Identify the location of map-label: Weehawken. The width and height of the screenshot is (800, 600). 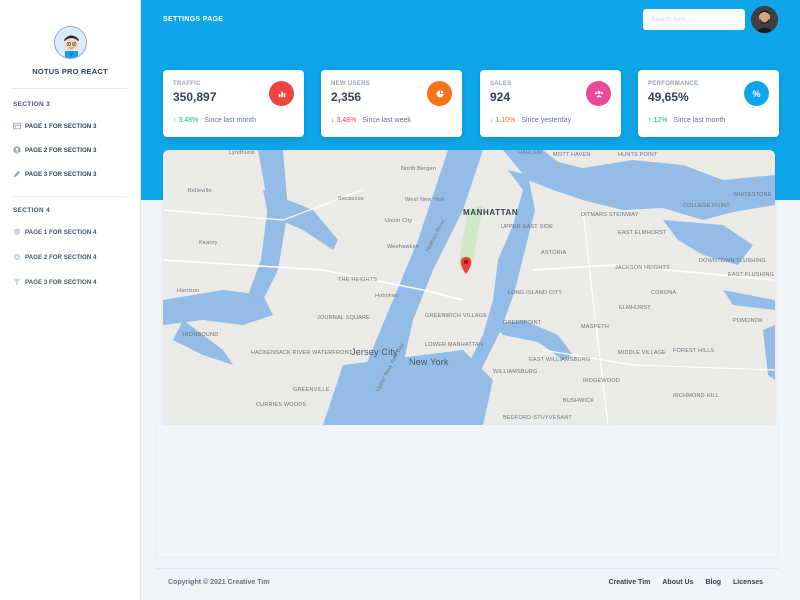
(403, 247).